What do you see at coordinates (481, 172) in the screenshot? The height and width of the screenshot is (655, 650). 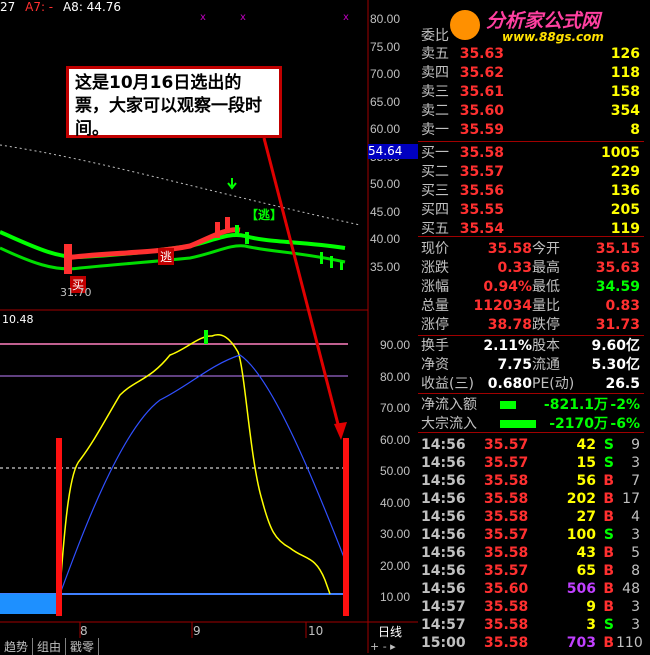 I see `bid-price: 35.57` at bounding box center [481, 172].